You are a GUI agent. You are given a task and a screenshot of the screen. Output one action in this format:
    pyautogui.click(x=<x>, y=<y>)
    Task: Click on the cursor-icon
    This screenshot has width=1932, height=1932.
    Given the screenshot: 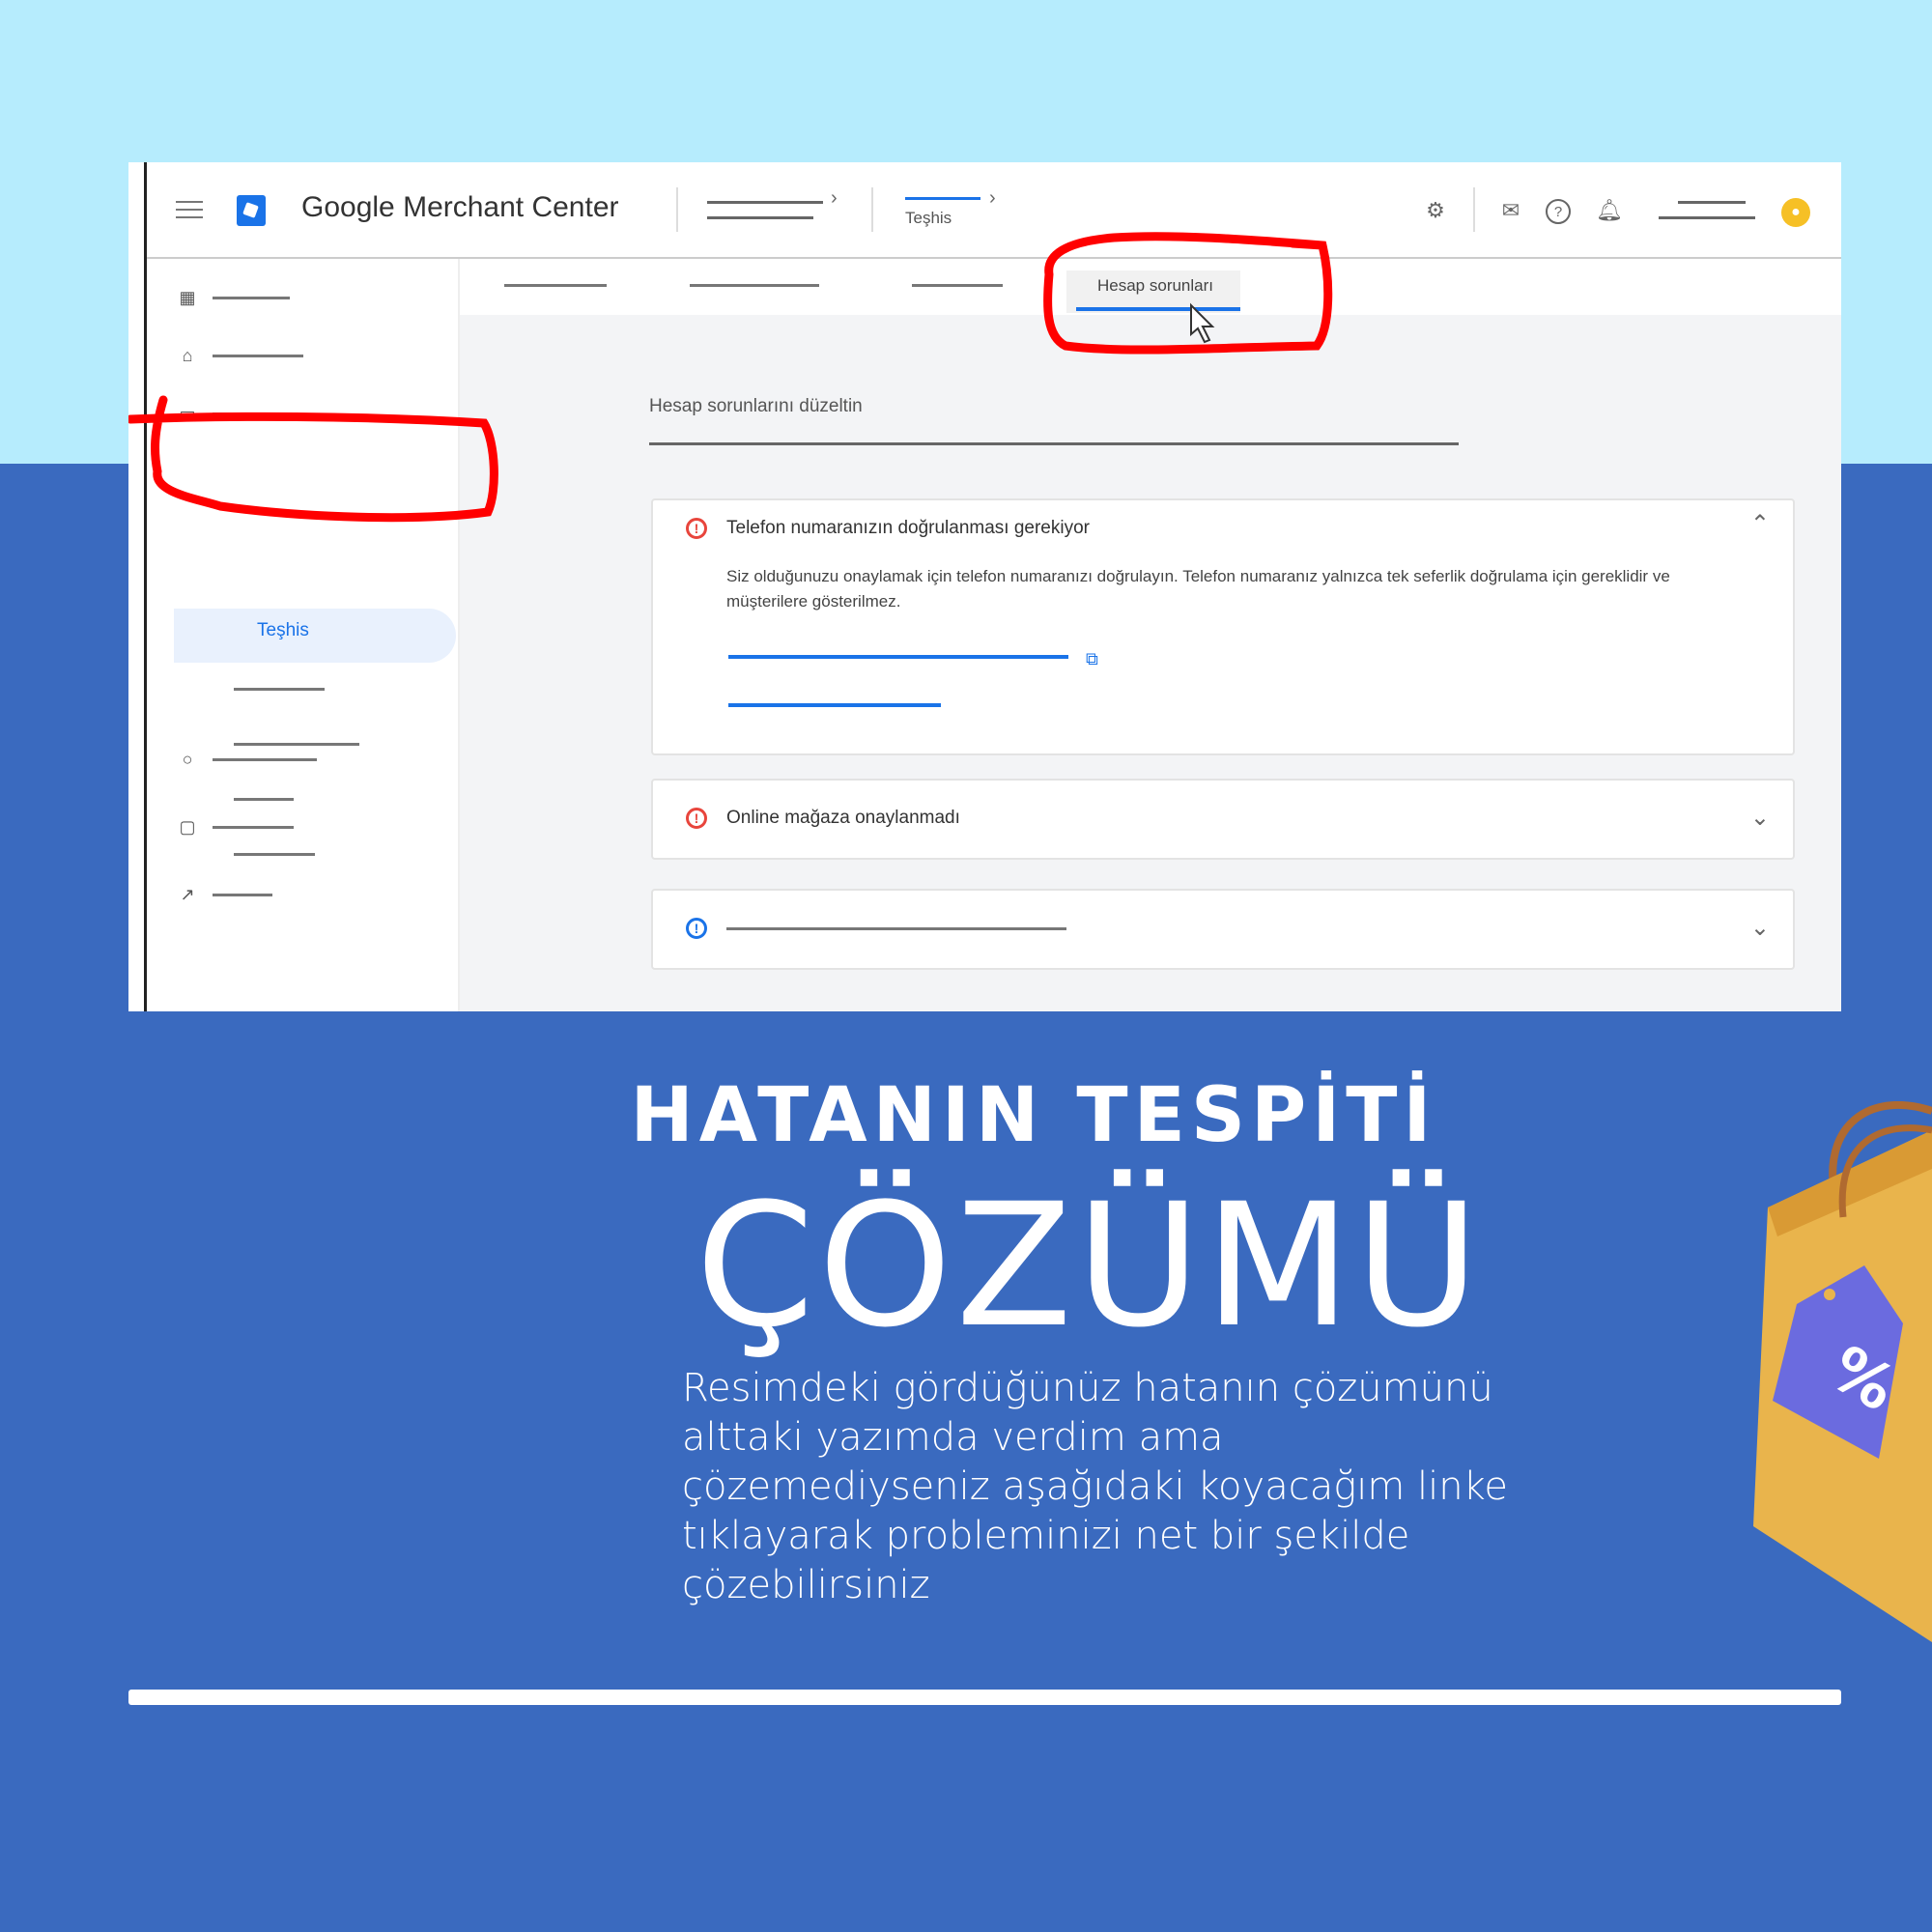 What is the action you would take?
    pyautogui.click(x=1202, y=323)
    